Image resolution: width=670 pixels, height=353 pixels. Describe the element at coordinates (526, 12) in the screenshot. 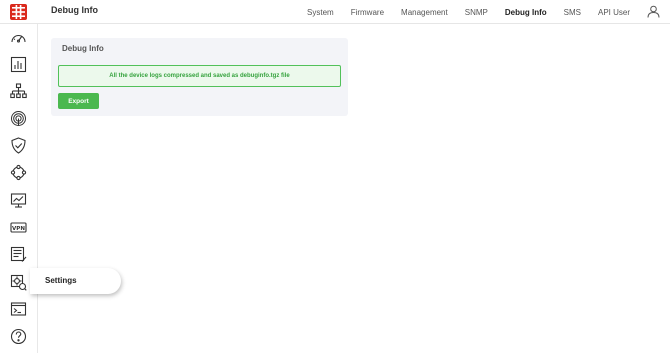

I see `nav-debug-info: Debug Info` at that location.